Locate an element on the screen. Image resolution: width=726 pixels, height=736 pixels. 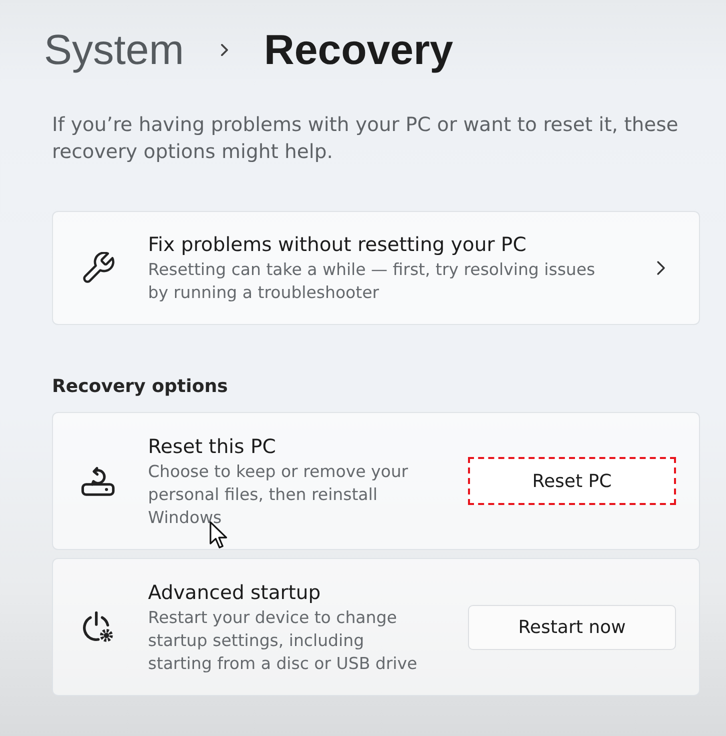
restart-now-button: Restart now is located at coordinates (572, 627).